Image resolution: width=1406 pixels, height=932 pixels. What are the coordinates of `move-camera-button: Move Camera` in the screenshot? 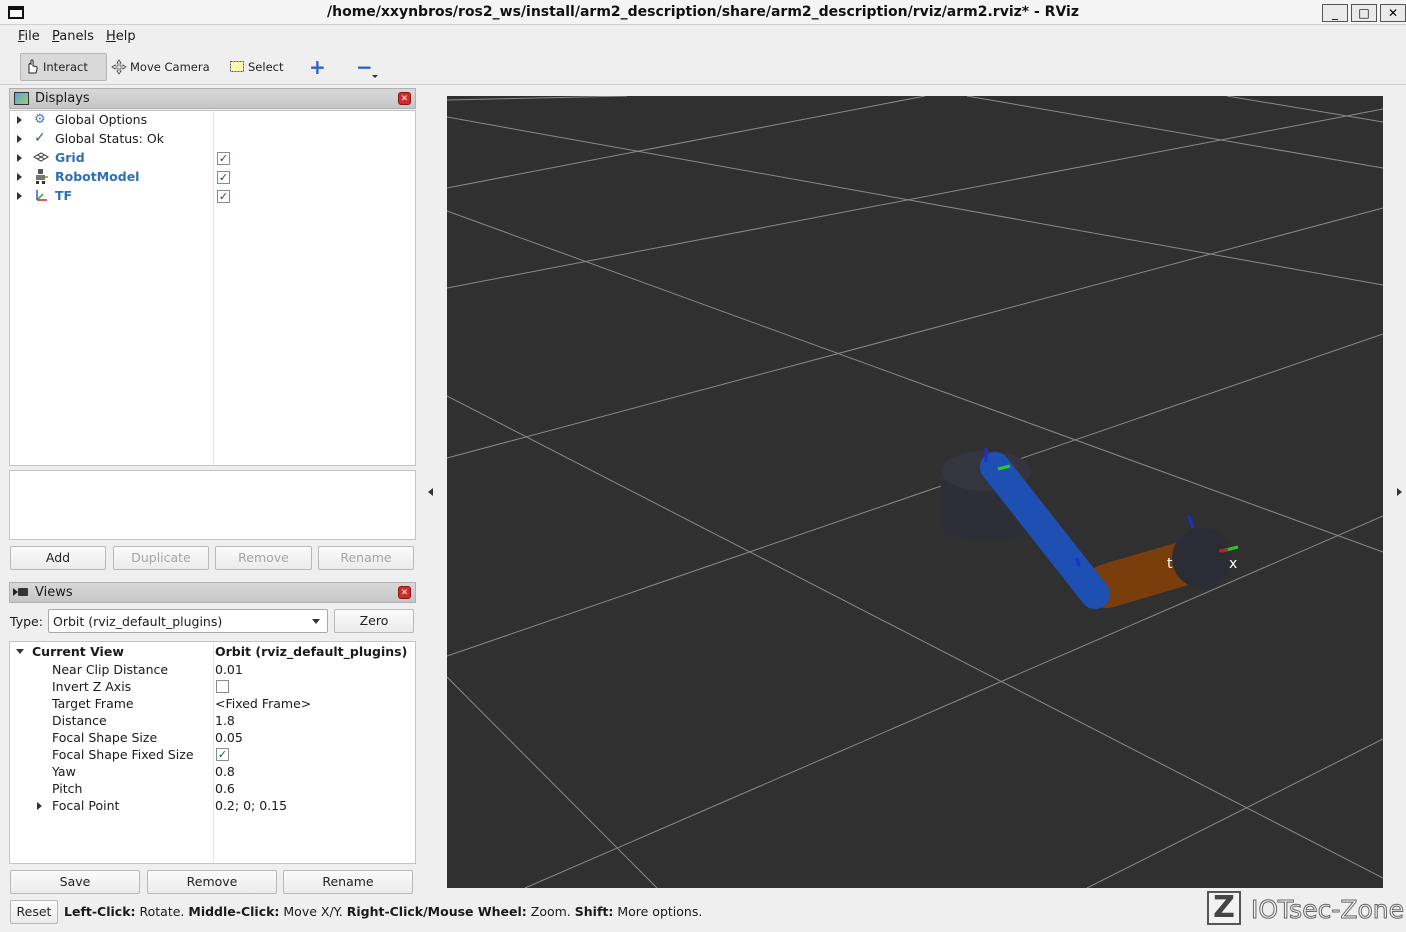 It's located at (160, 67).